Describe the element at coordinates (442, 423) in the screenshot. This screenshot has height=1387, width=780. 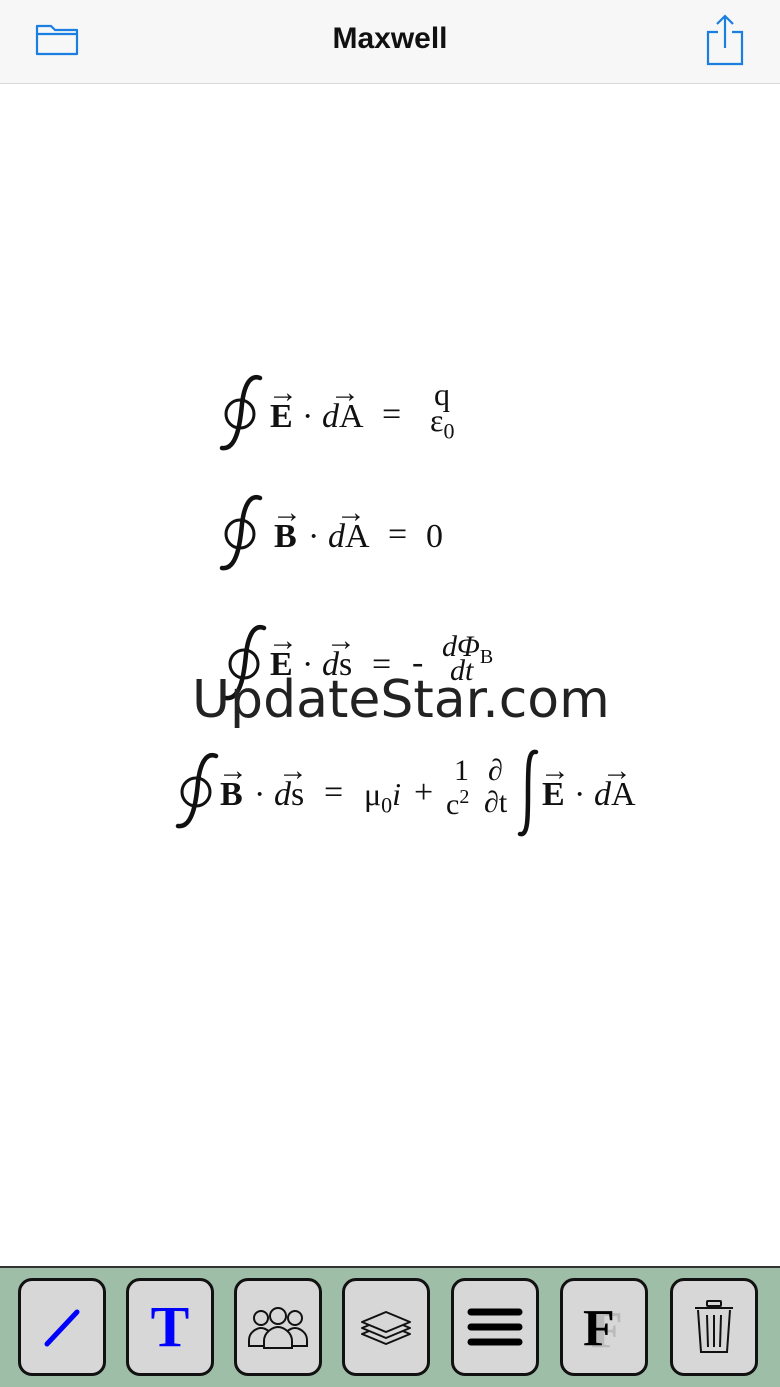
I see `fraction-denominator: ε0` at that location.